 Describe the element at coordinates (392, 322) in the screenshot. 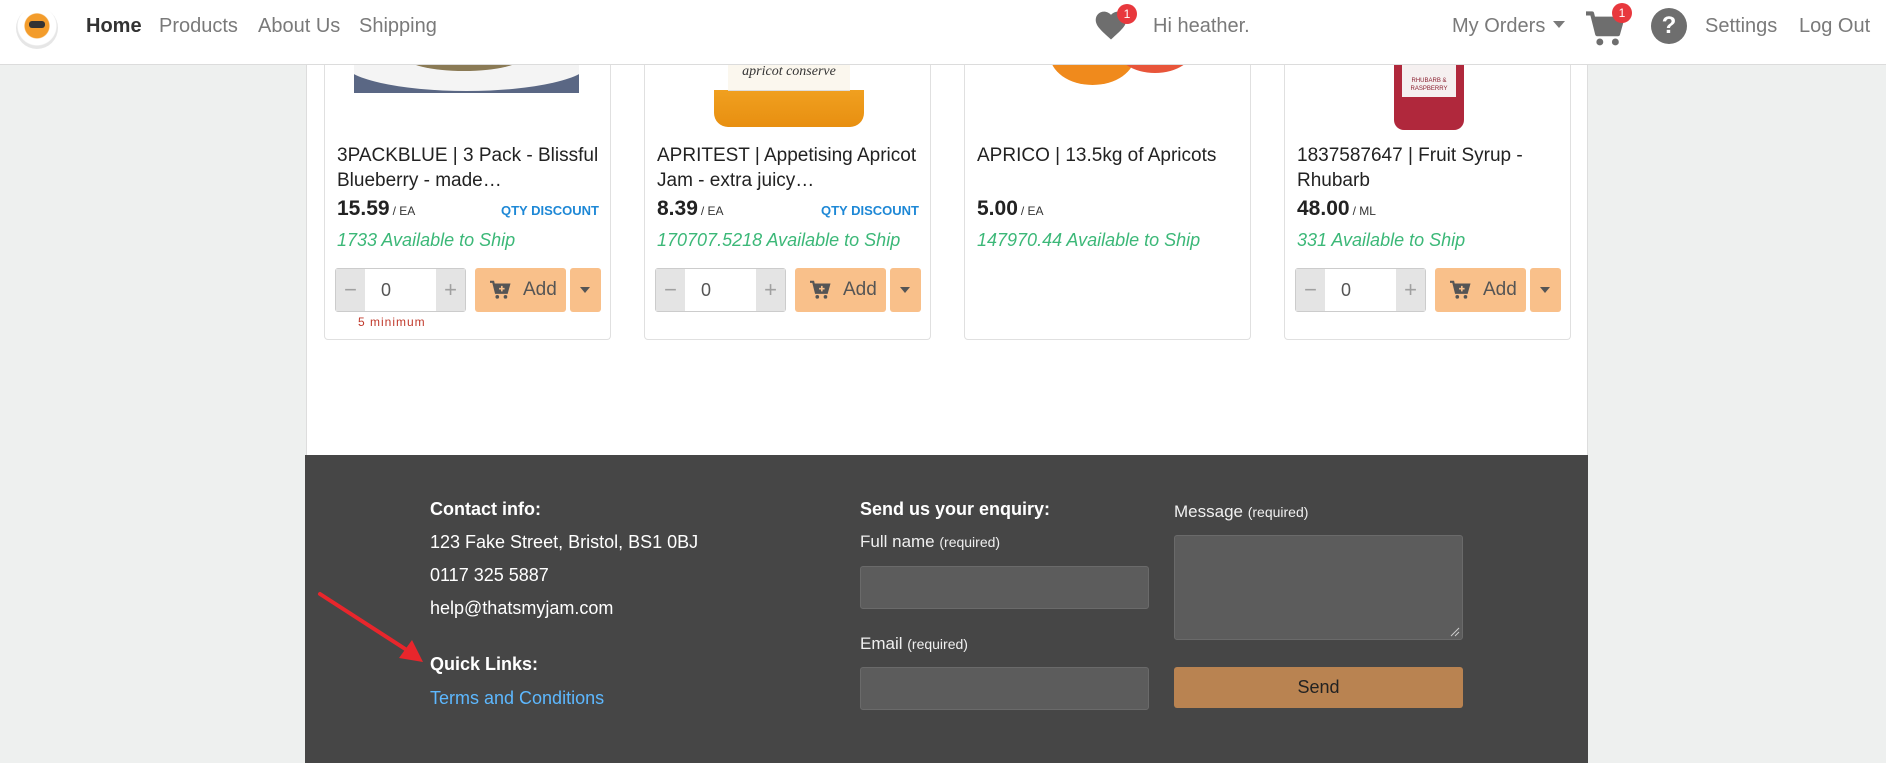

I see `minimum-quantity-note: 5 minimum` at that location.